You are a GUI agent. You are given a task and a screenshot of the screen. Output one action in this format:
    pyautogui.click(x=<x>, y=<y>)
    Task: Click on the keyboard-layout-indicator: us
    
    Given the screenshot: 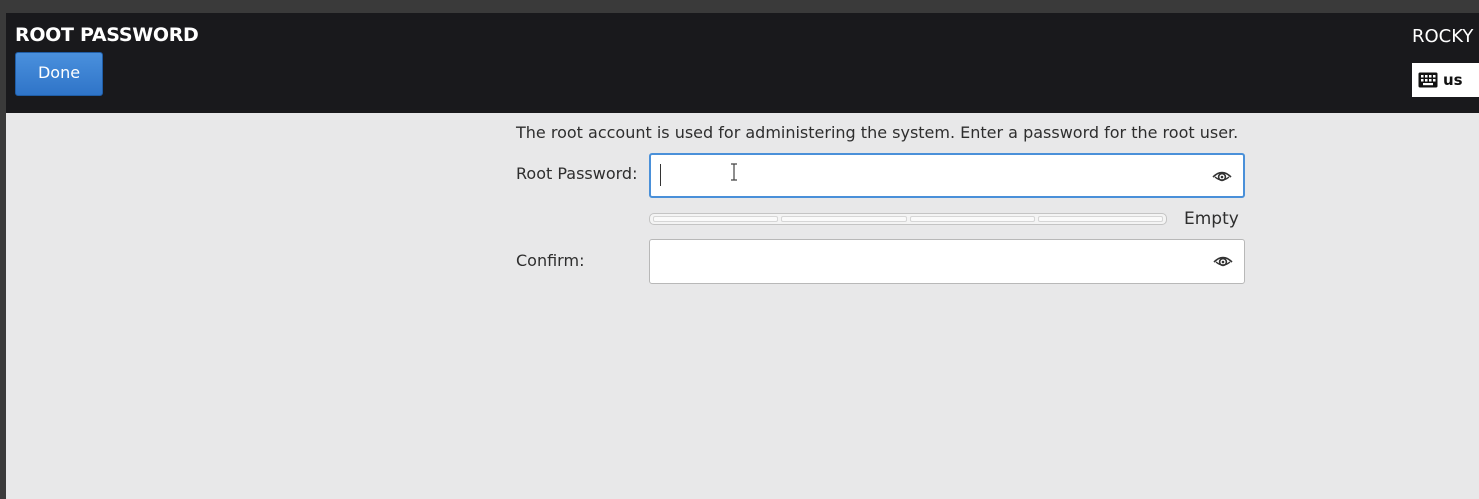 What is the action you would take?
    pyautogui.click(x=1445, y=80)
    